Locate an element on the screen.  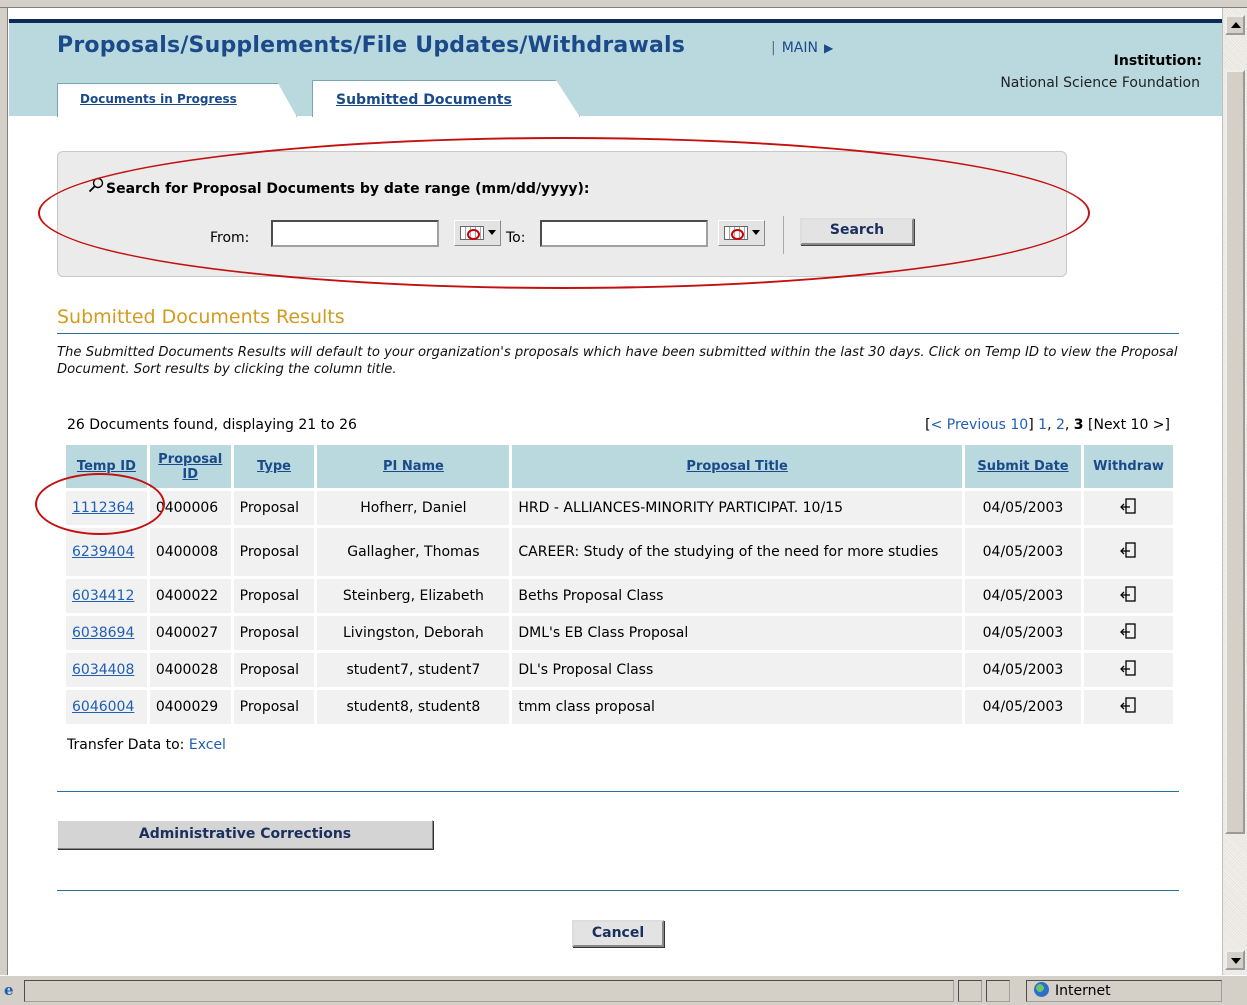
column-header-proposal-title: Proposal Title is located at coordinates (737, 466).